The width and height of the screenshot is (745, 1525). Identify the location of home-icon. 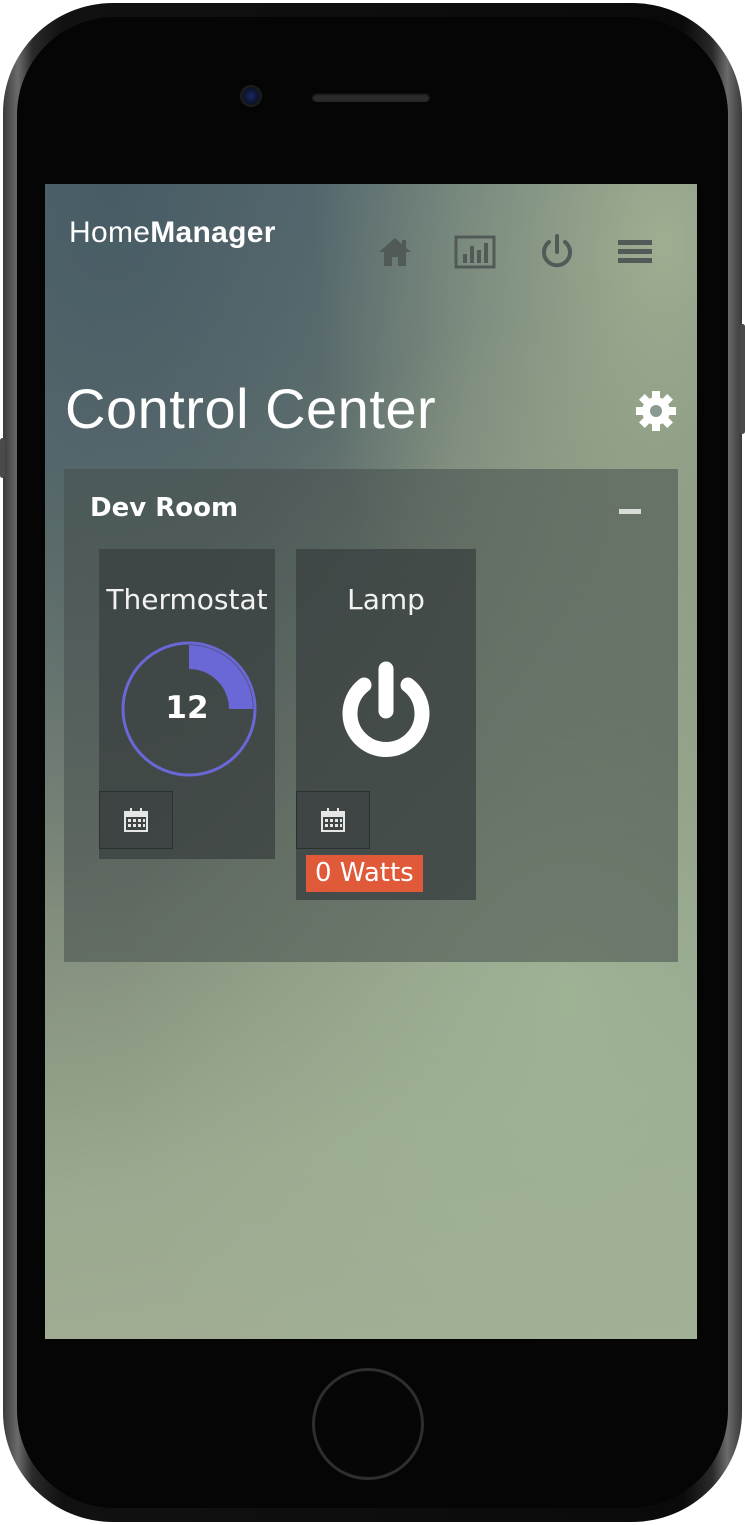
(395, 254).